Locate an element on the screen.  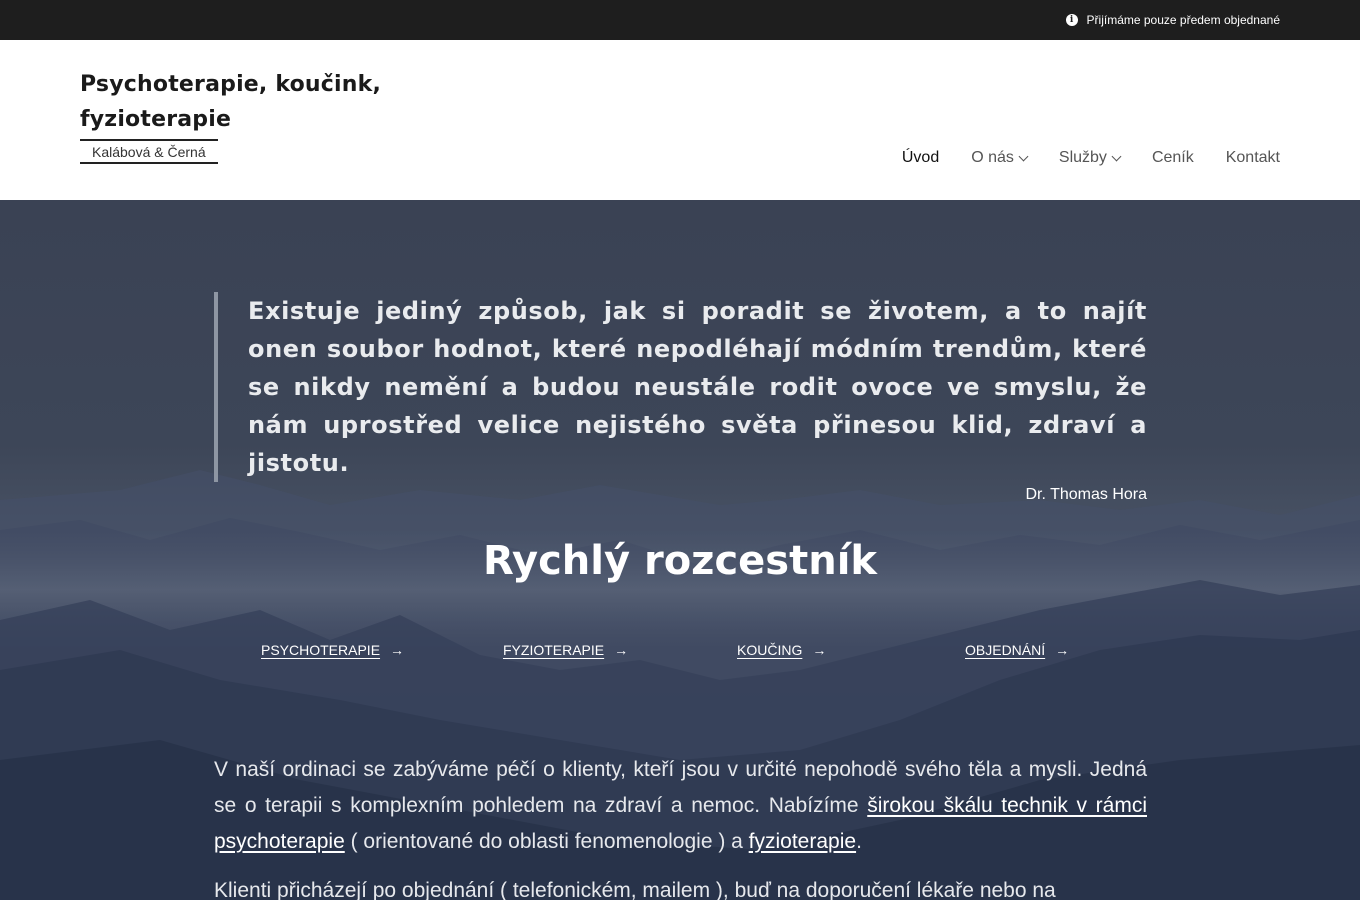
quick-link-fyzioterapie: FYZIOTERAPIE → is located at coordinates (565, 650).